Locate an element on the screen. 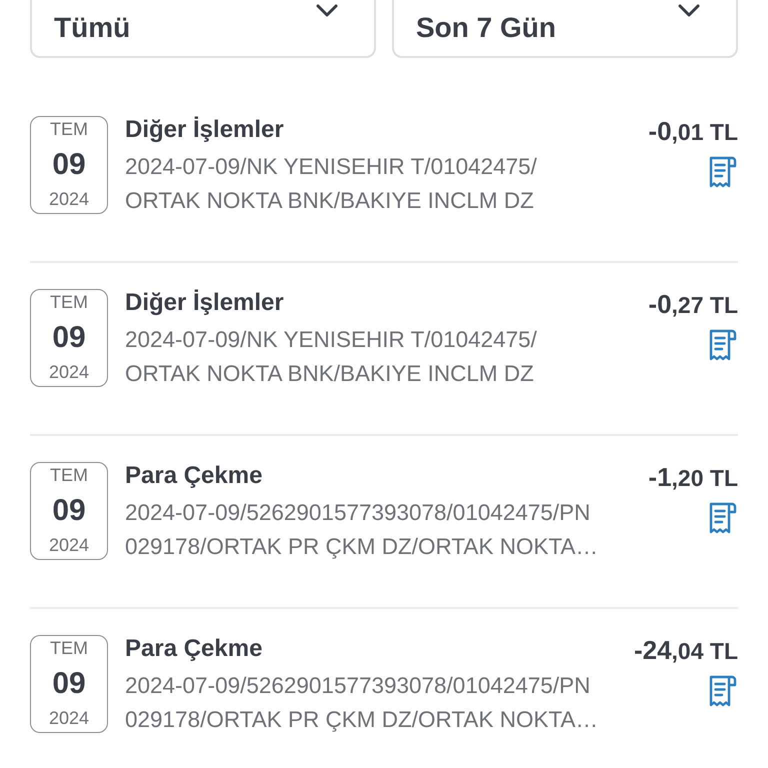 The height and width of the screenshot is (768, 768). transaction-amount: -0,01 TL is located at coordinates (693, 131).